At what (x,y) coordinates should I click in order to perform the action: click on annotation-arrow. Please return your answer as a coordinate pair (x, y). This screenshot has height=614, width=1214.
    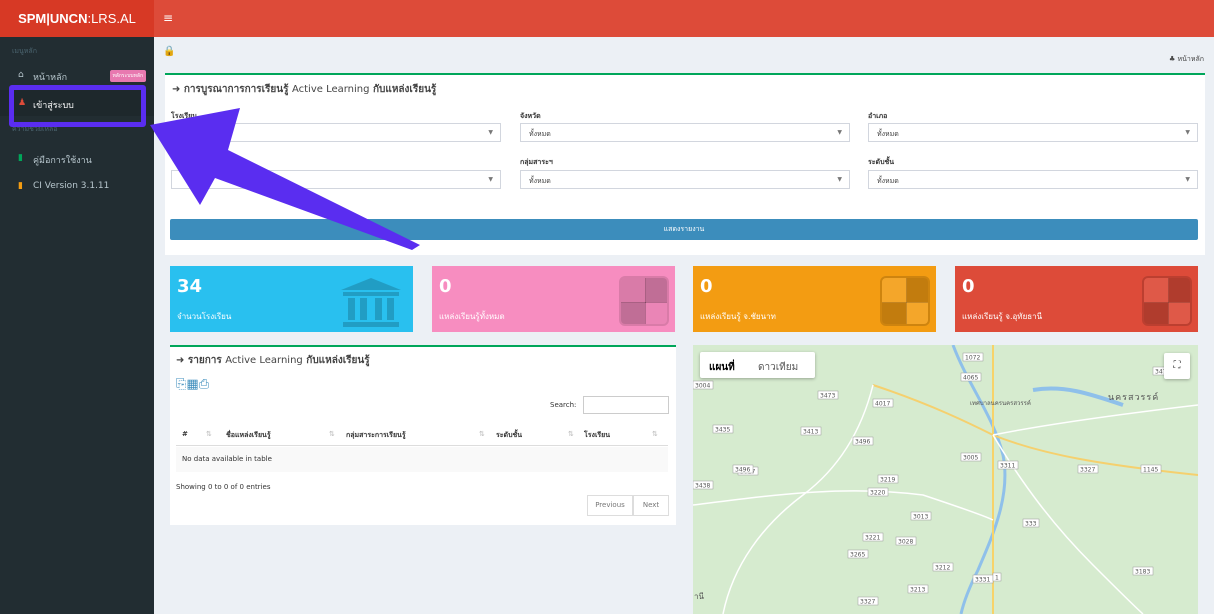
    Looking at the image, I should click on (285, 179).